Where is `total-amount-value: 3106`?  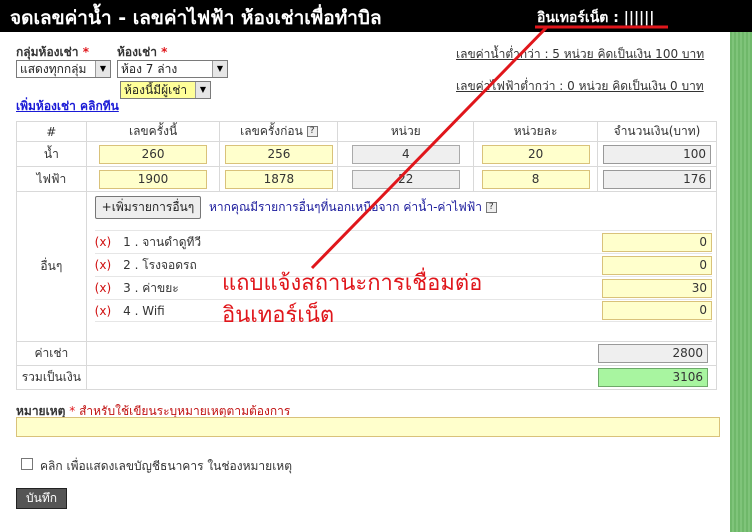 total-amount-value: 3106 is located at coordinates (653, 377).